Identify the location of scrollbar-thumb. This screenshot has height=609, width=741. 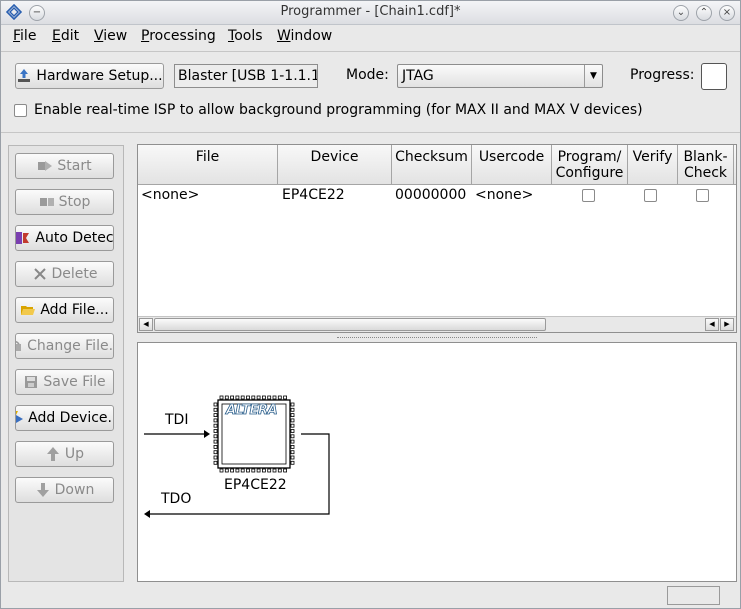
(350, 324).